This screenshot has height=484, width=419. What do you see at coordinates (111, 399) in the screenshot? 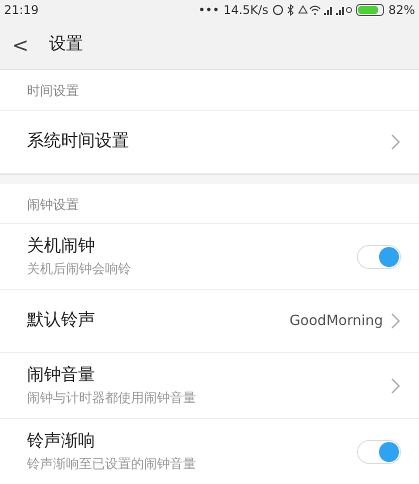
I see `row-subtitle: 闹钟与计时器都使用闹钟音量` at bounding box center [111, 399].